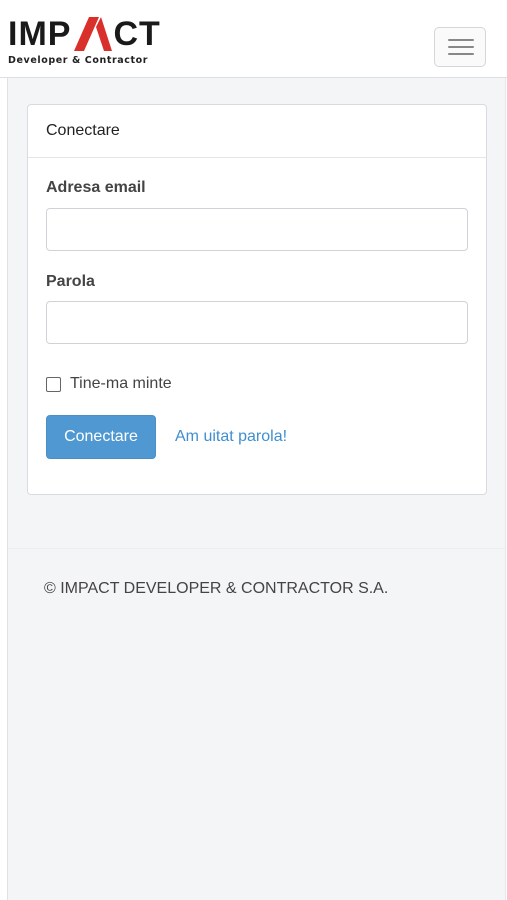  I want to click on remember-me-option: Tine-ma minte, so click(109, 384).